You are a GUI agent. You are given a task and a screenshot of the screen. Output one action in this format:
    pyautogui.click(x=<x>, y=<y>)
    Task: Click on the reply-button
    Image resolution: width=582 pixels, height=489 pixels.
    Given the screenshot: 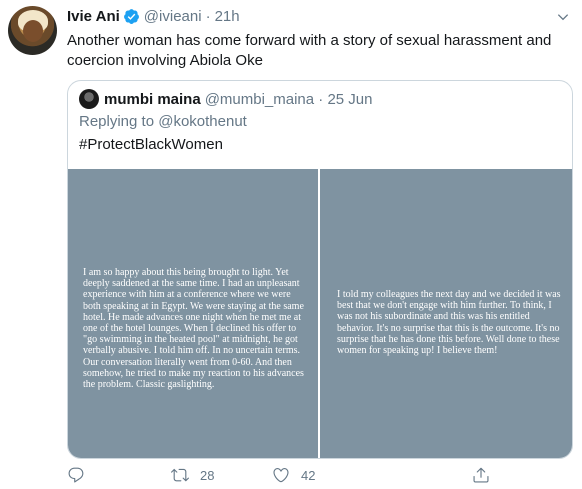 What is the action you would take?
    pyautogui.click(x=81, y=475)
    